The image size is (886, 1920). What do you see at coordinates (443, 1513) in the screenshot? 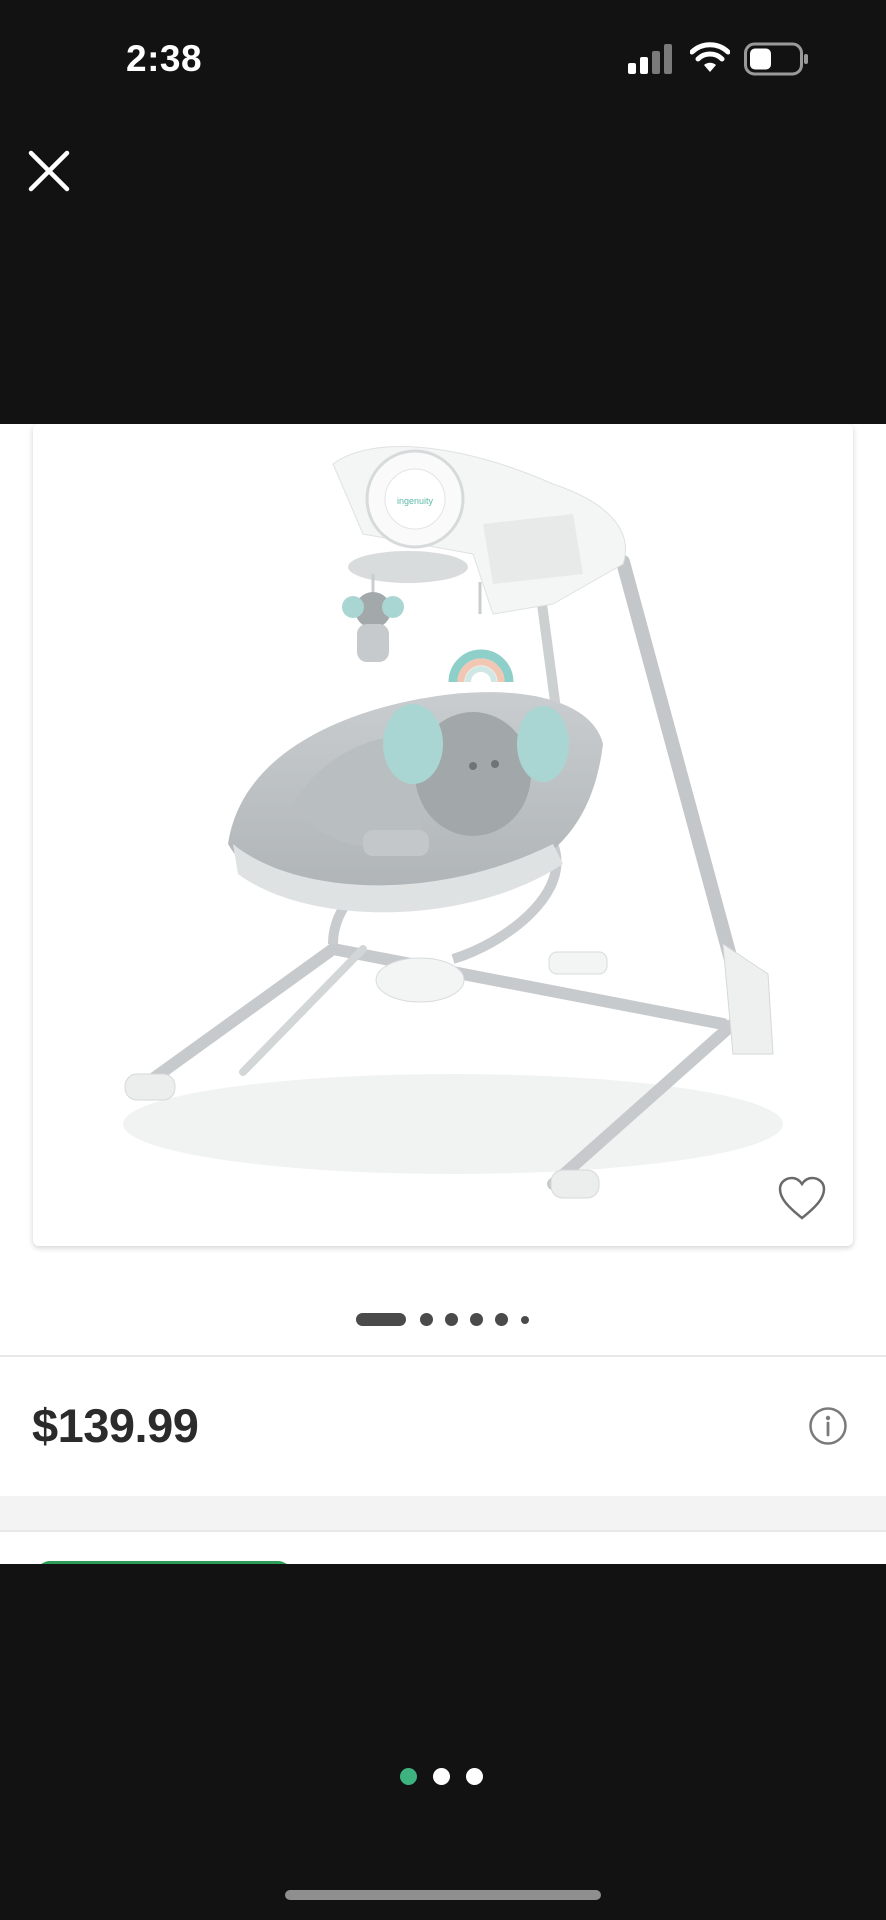
I see `section-separator` at bounding box center [443, 1513].